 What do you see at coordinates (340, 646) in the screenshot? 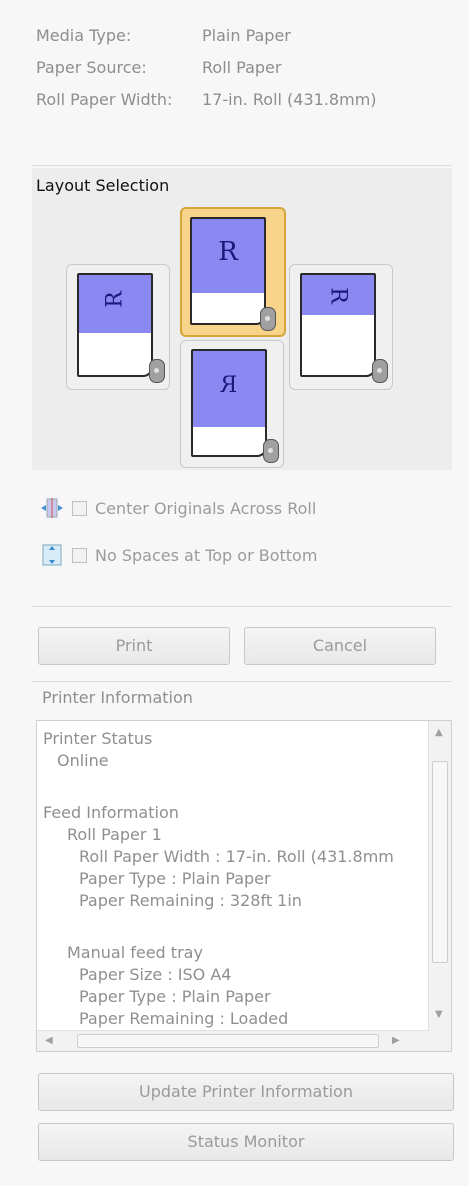
I see `cancel-button: Cancel` at bounding box center [340, 646].